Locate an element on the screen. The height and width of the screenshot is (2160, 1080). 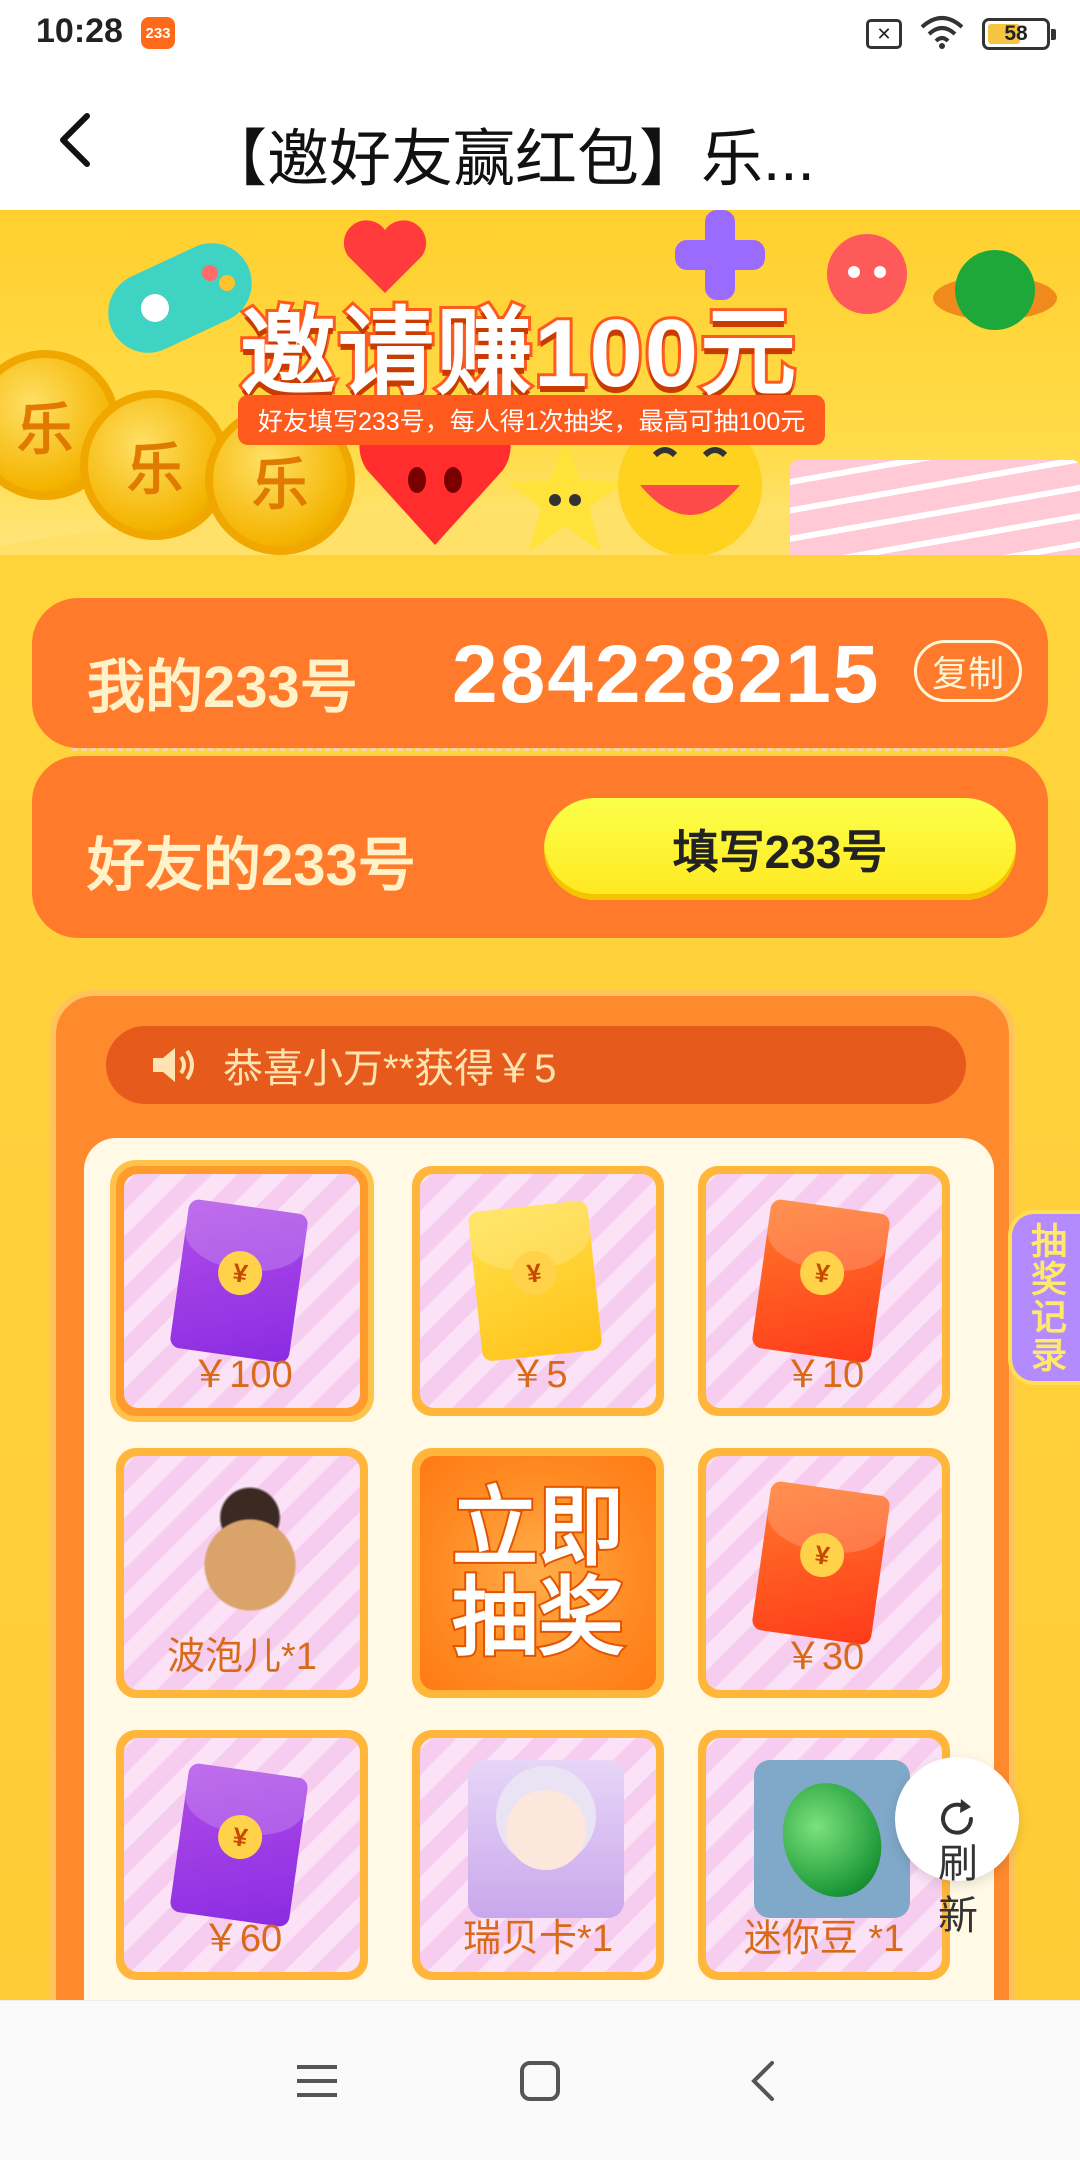
home-button is located at coordinates (540, 2081).